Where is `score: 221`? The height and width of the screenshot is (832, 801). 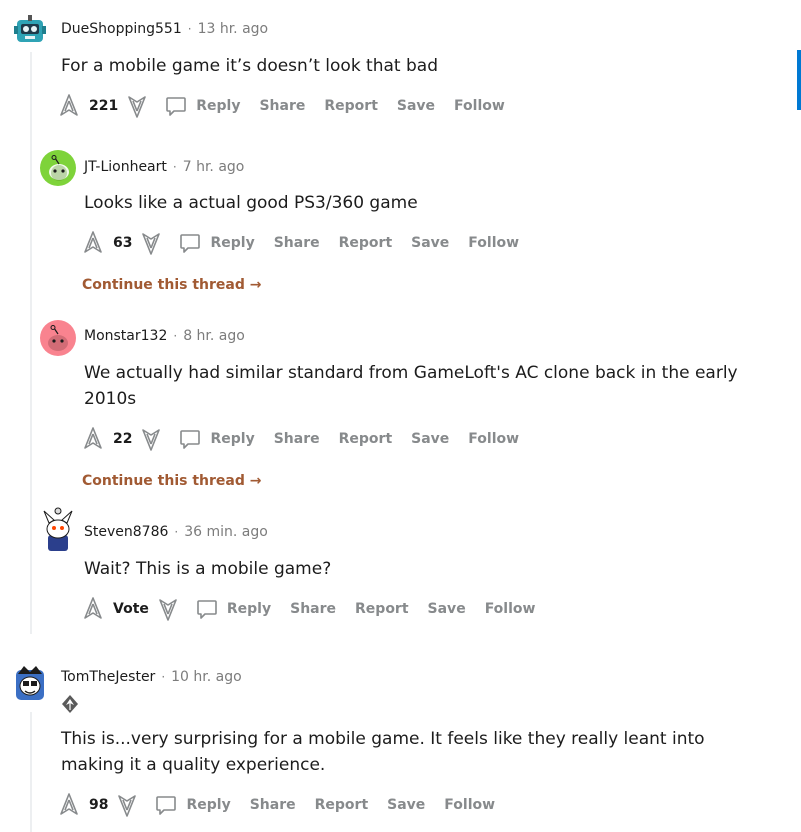 score: 221 is located at coordinates (104, 106).